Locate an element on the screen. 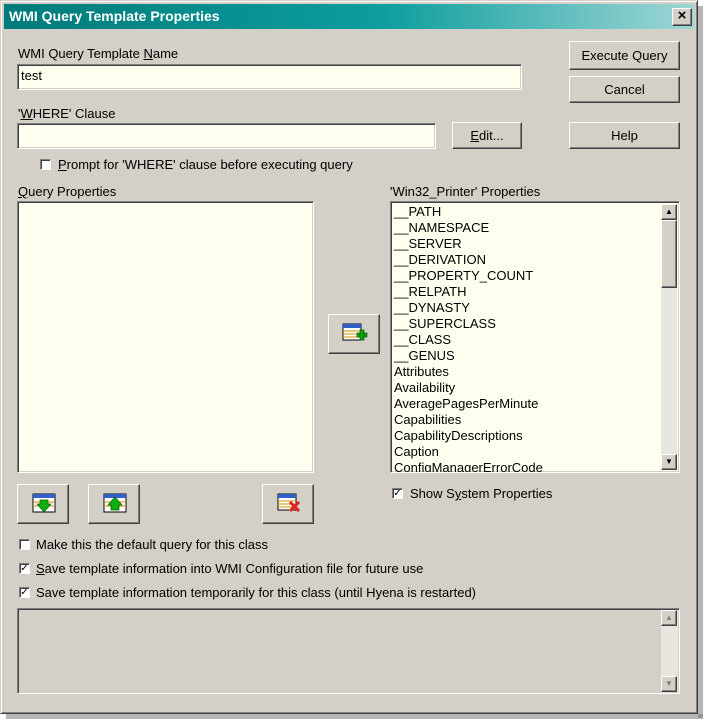 The image size is (705, 720). list-item: __RELPATH is located at coordinates (527, 292).